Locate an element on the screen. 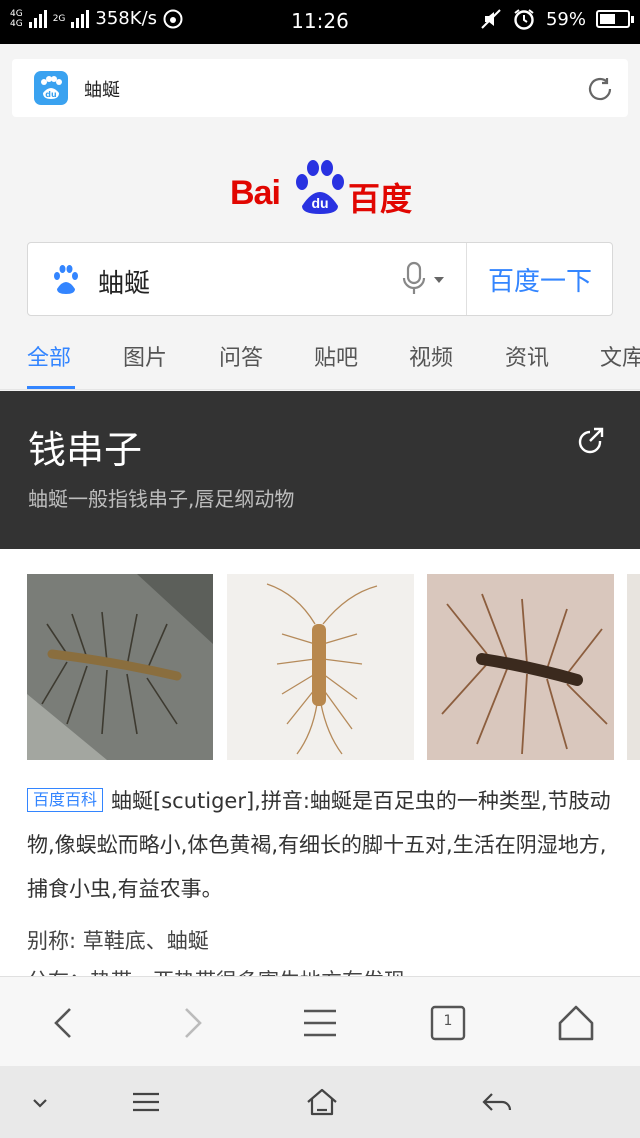 This screenshot has height=1138, width=640. system-menu-icon is located at coordinates (146, 1102).